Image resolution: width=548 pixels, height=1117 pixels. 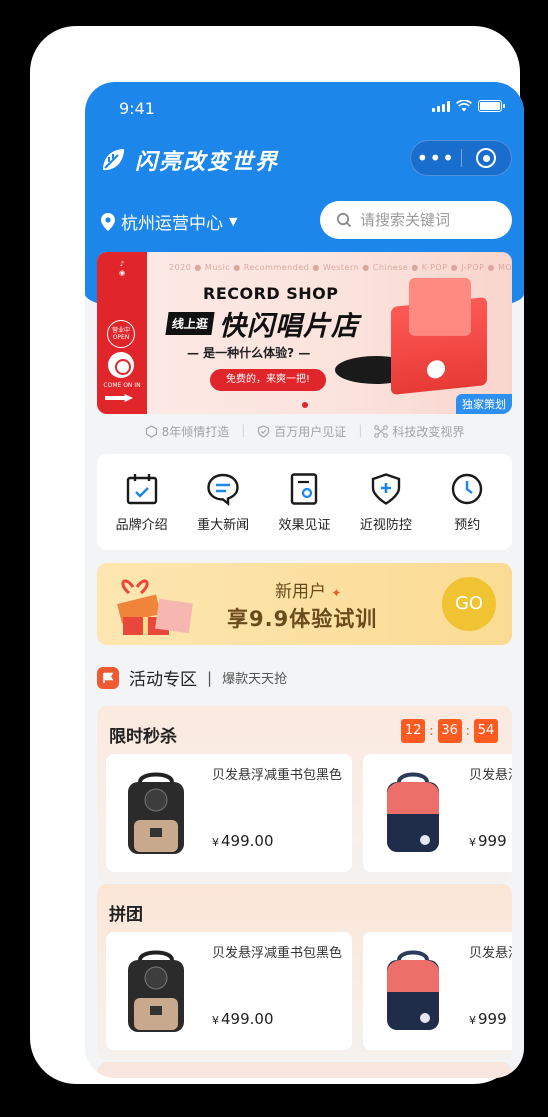 I want to click on flash-sale-title: 限时秒杀, so click(x=143, y=737).